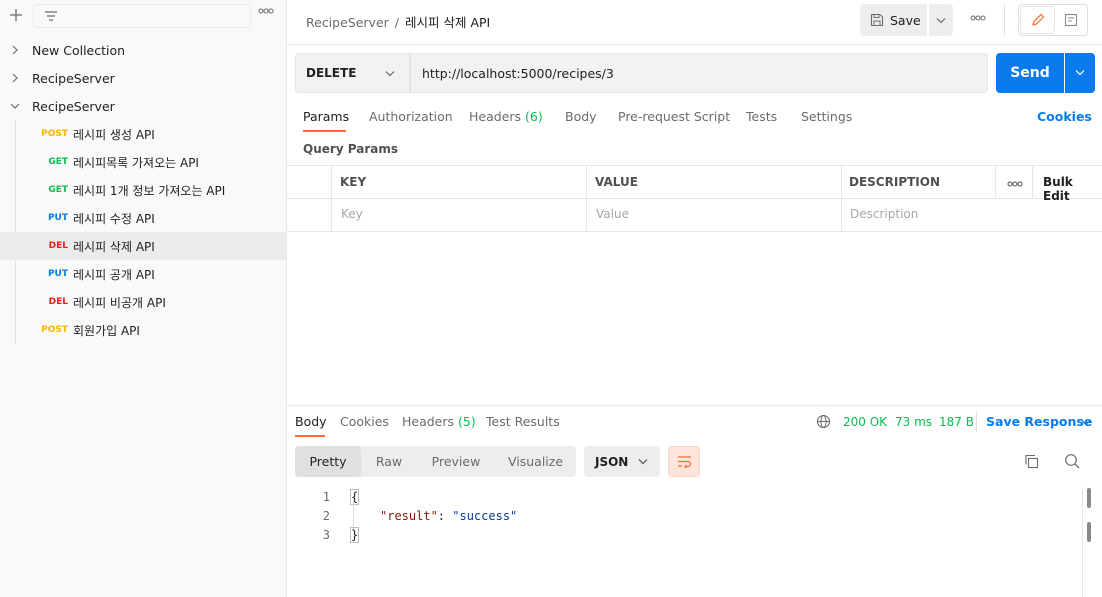 The width and height of the screenshot is (1102, 597). I want to click on request-name: 레시피 공개 API, so click(114, 274).